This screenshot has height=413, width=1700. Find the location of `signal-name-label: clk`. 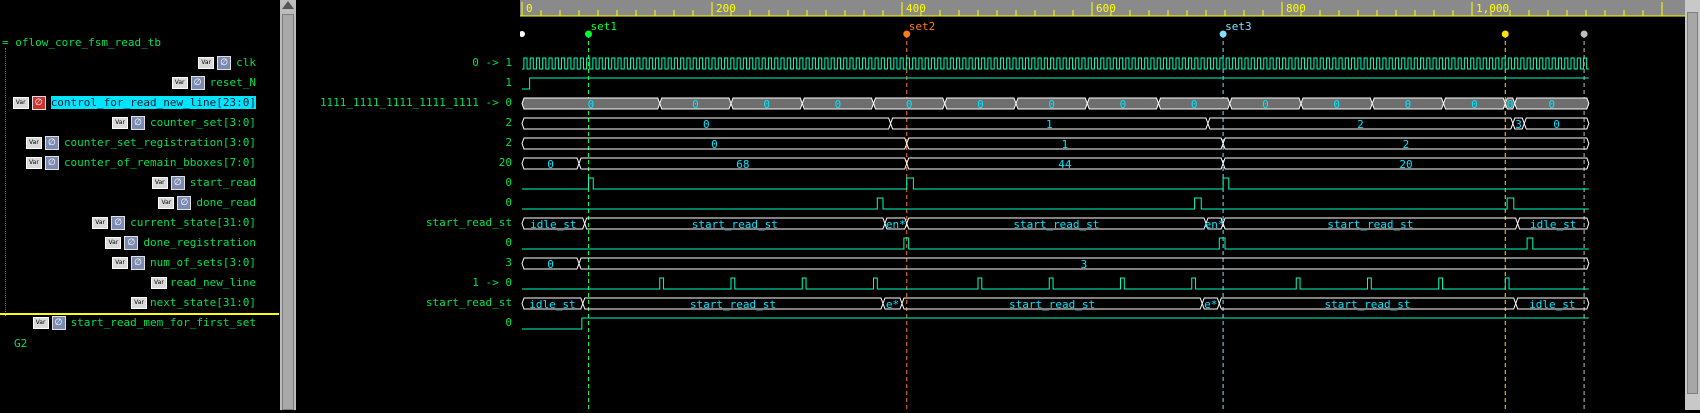

signal-name-label: clk is located at coordinates (246, 62).